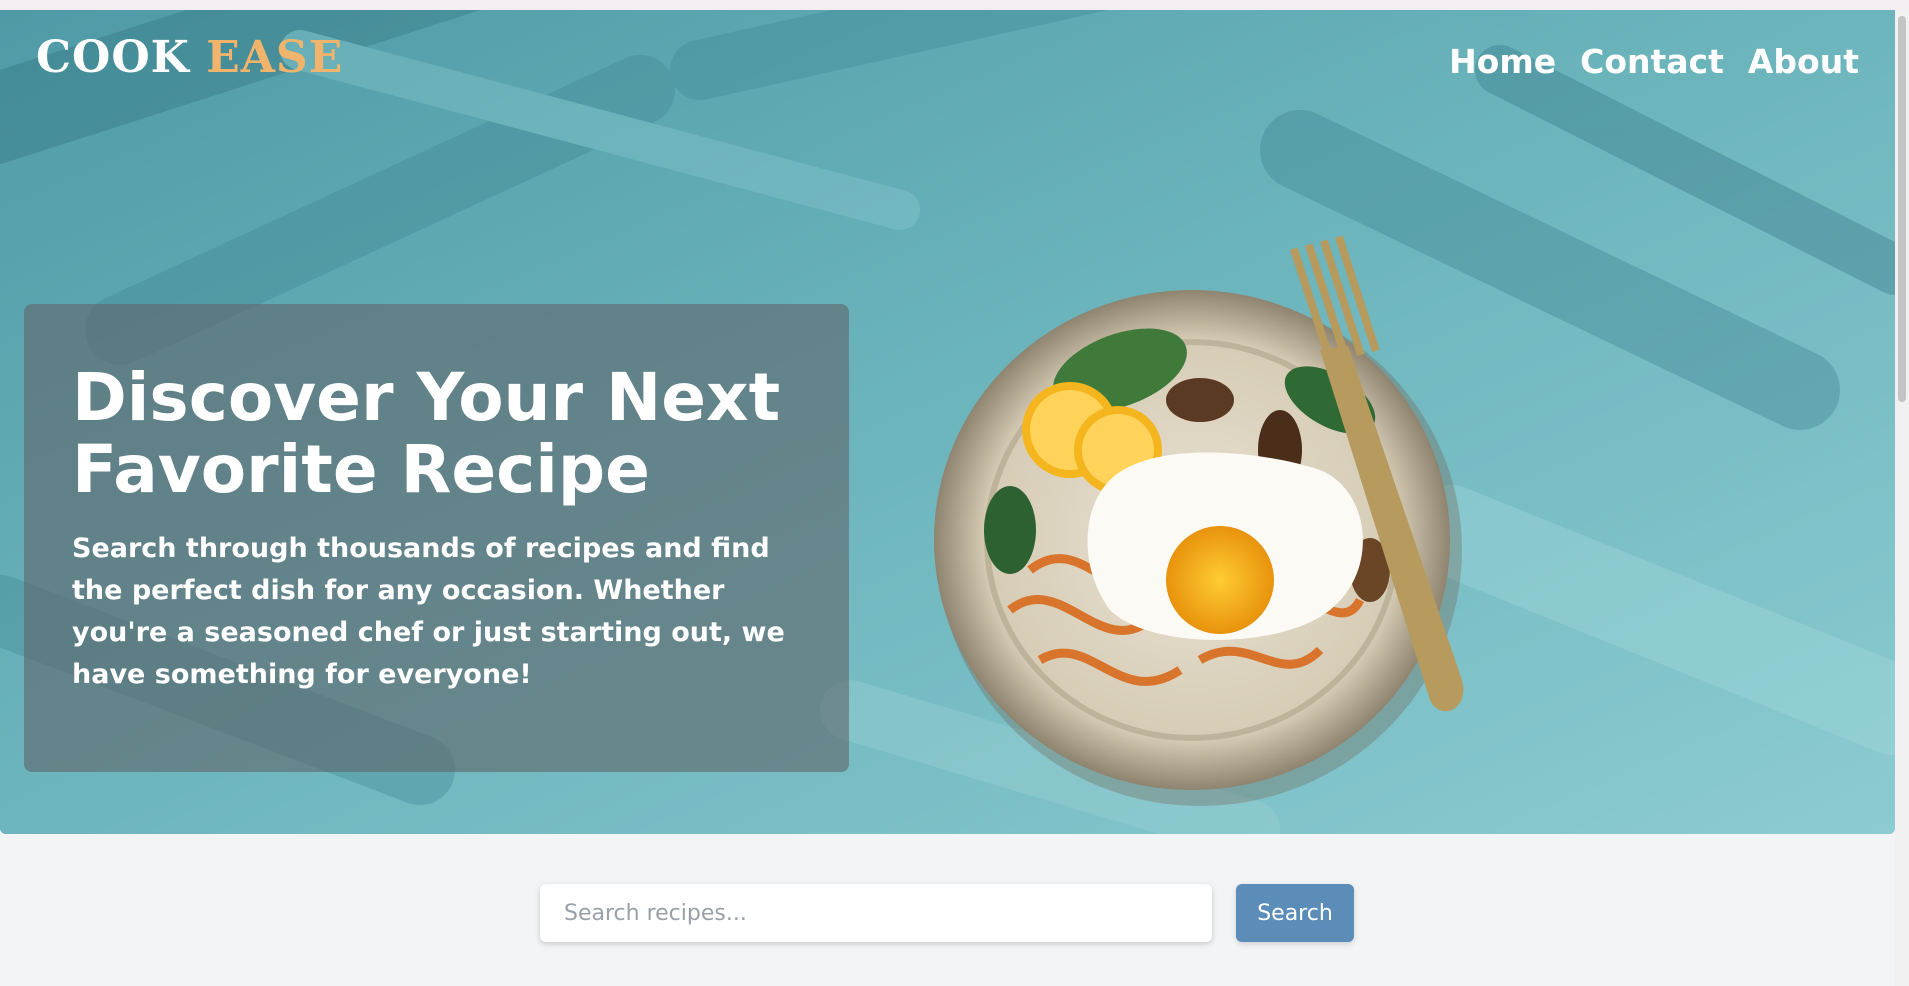 This screenshot has width=1909, height=986. I want to click on site-logo: COOK EASE, so click(189, 57).